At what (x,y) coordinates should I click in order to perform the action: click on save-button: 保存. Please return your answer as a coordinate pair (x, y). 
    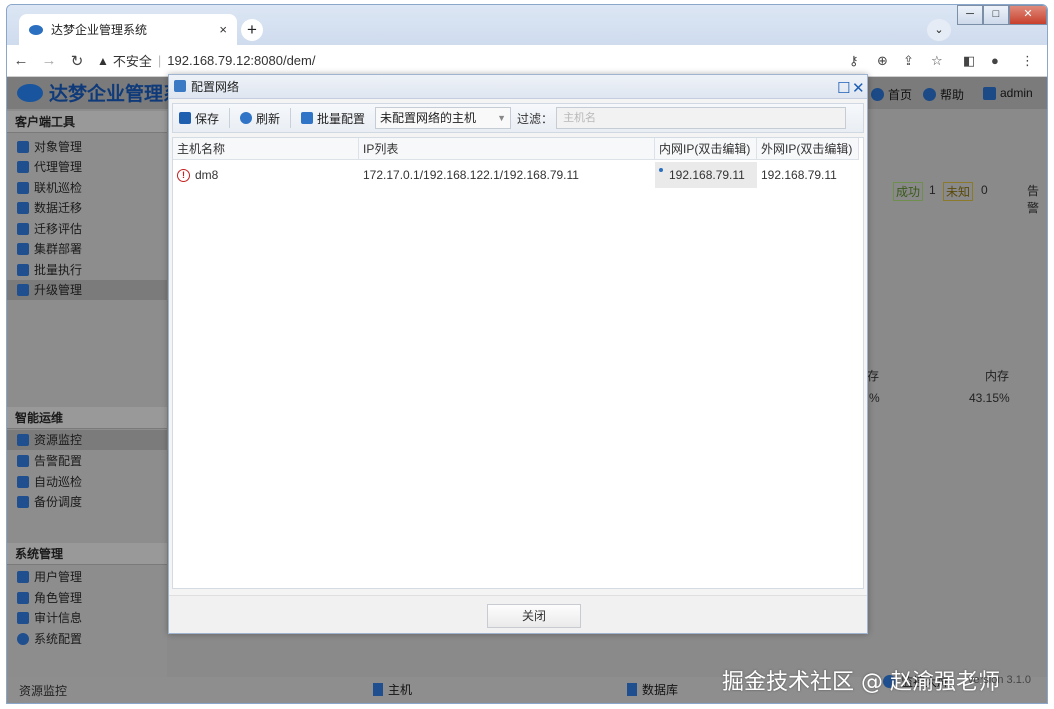
    Looking at the image, I should click on (199, 118).